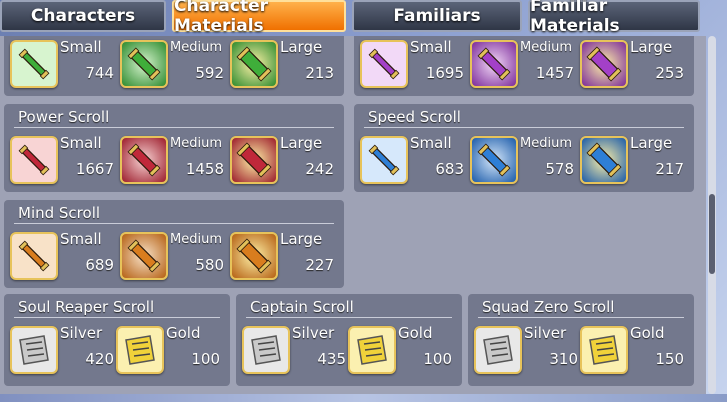 Image resolution: width=727 pixels, height=402 pixels. What do you see at coordinates (712, 234) in the screenshot?
I see `scrollbar-thumb` at bounding box center [712, 234].